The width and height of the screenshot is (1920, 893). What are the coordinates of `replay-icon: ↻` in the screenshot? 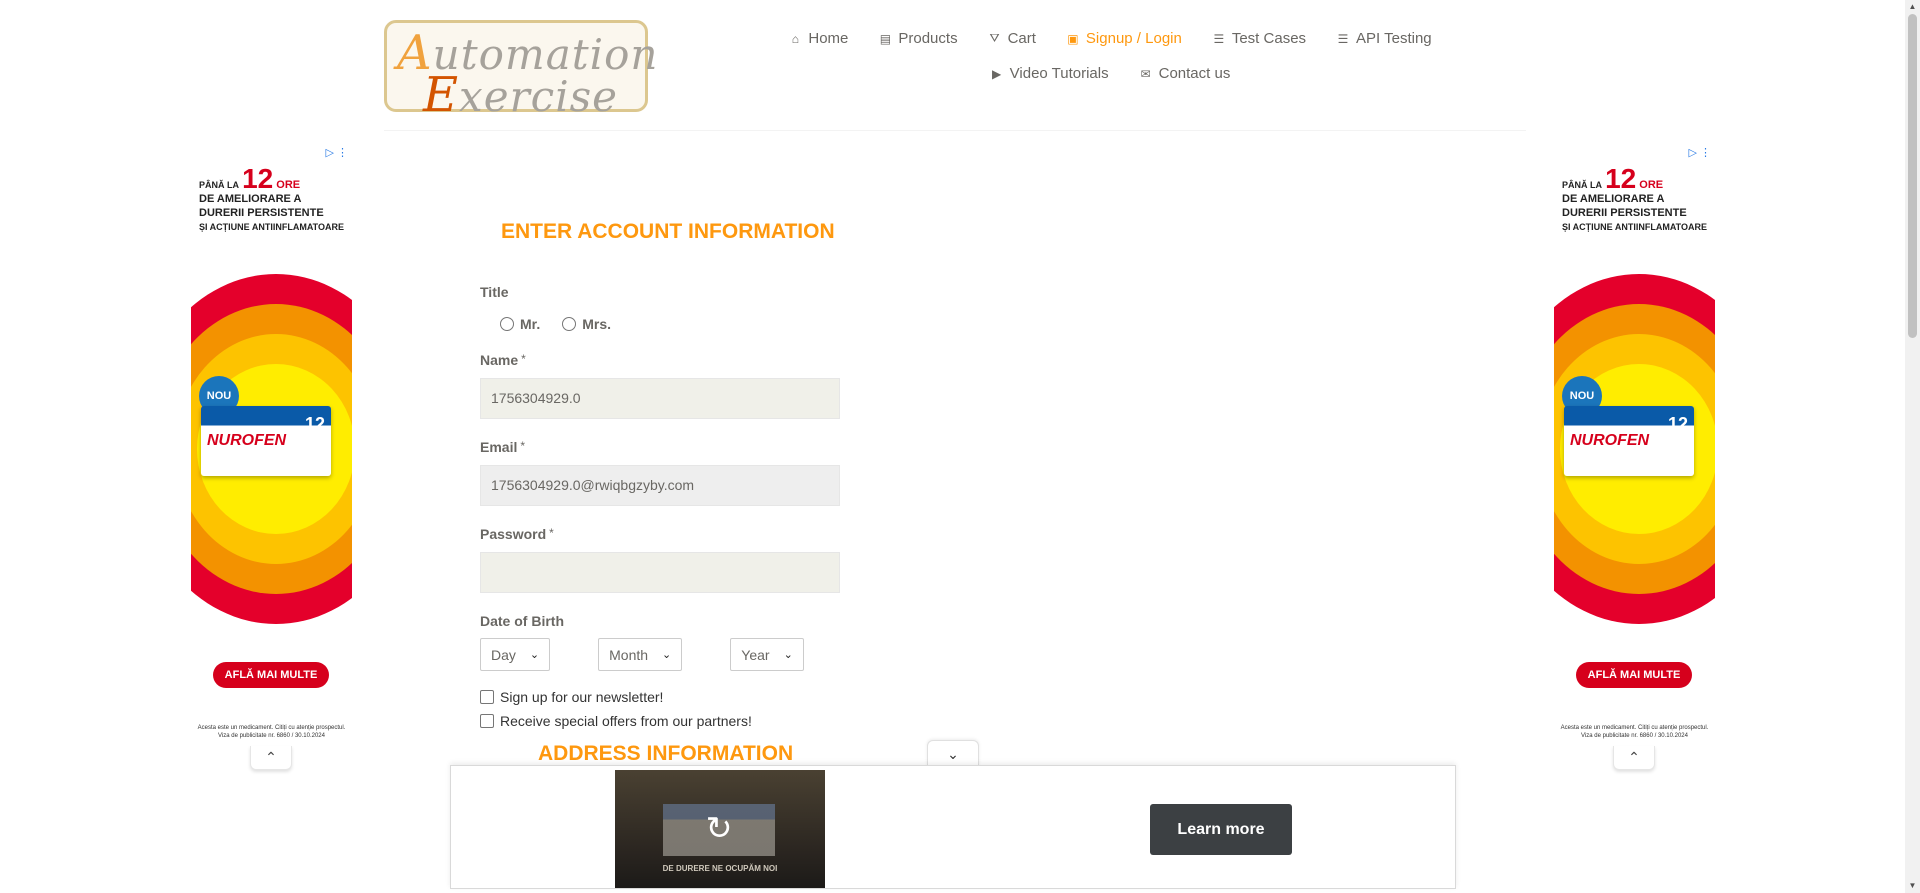 It's located at (719, 828).